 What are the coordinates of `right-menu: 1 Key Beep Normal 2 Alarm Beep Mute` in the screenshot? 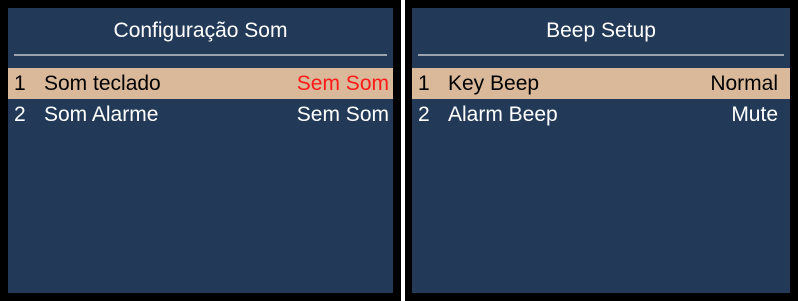 It's located at (601, 99).